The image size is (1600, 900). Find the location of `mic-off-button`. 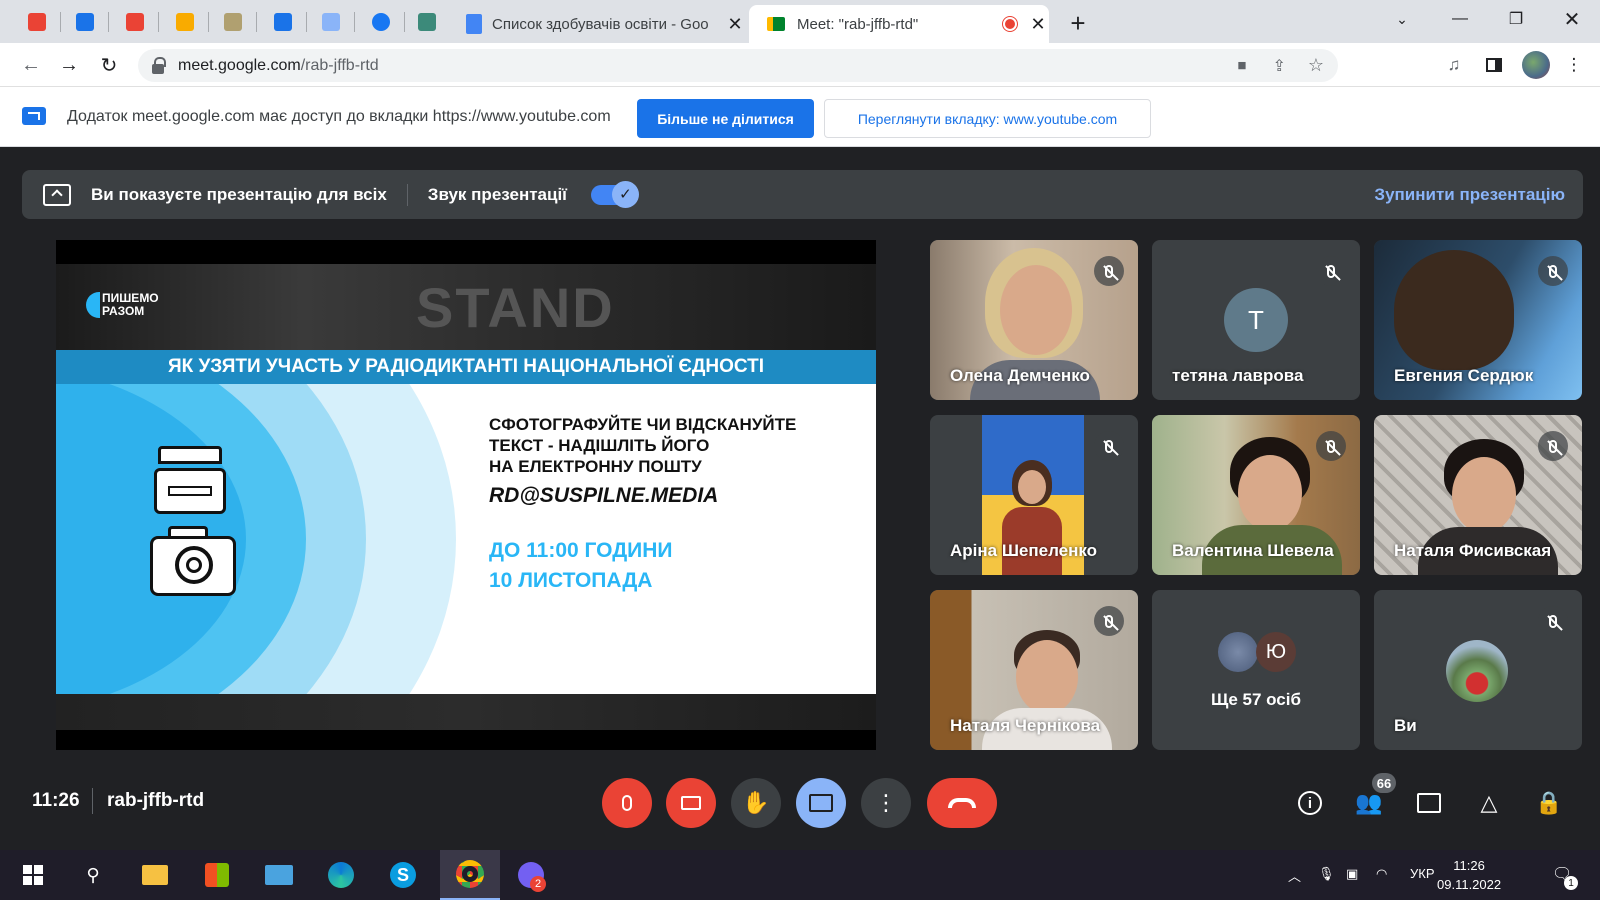

mic-off-button is located at coordinates (627, 803).